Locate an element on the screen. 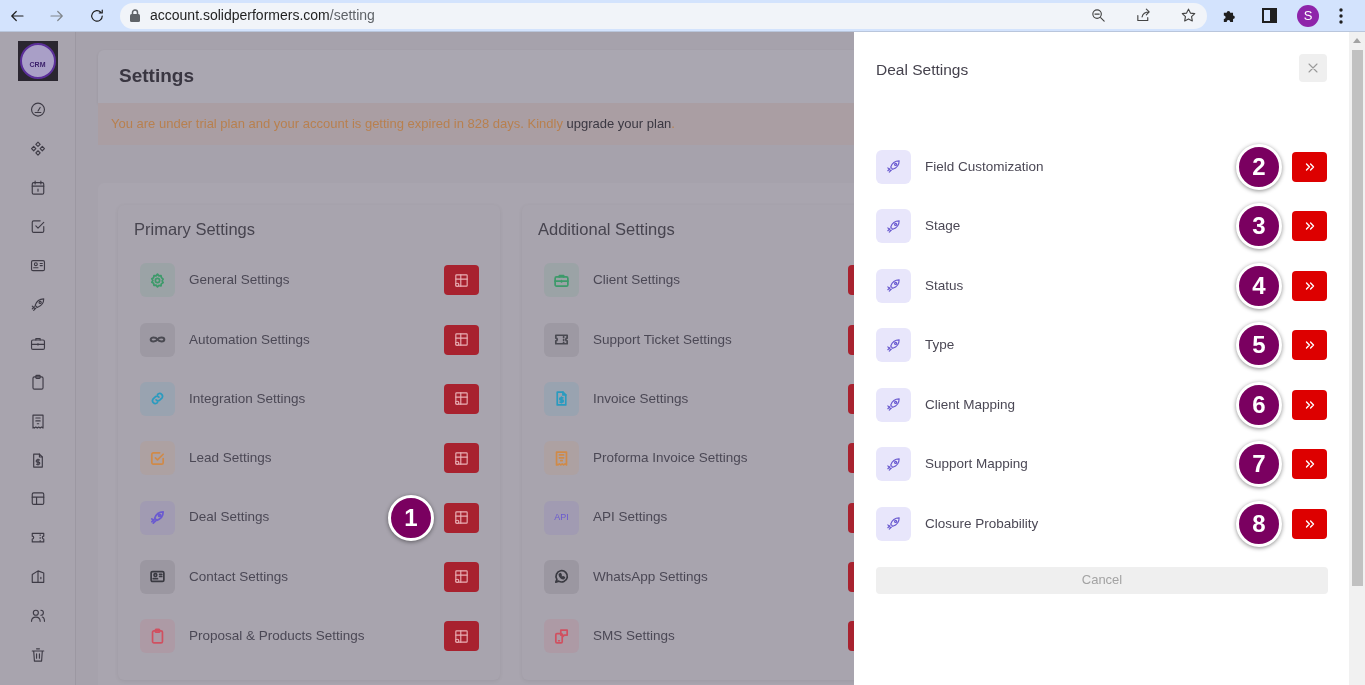 The width and height of the screenshot is (1365, 685). diamond-grid-icon is located at coordinates (37, 149).